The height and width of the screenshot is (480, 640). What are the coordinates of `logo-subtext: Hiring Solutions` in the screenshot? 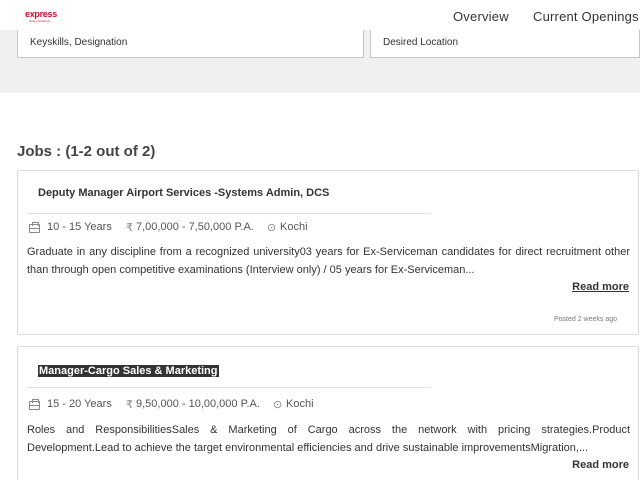 It's located at (40, 21).